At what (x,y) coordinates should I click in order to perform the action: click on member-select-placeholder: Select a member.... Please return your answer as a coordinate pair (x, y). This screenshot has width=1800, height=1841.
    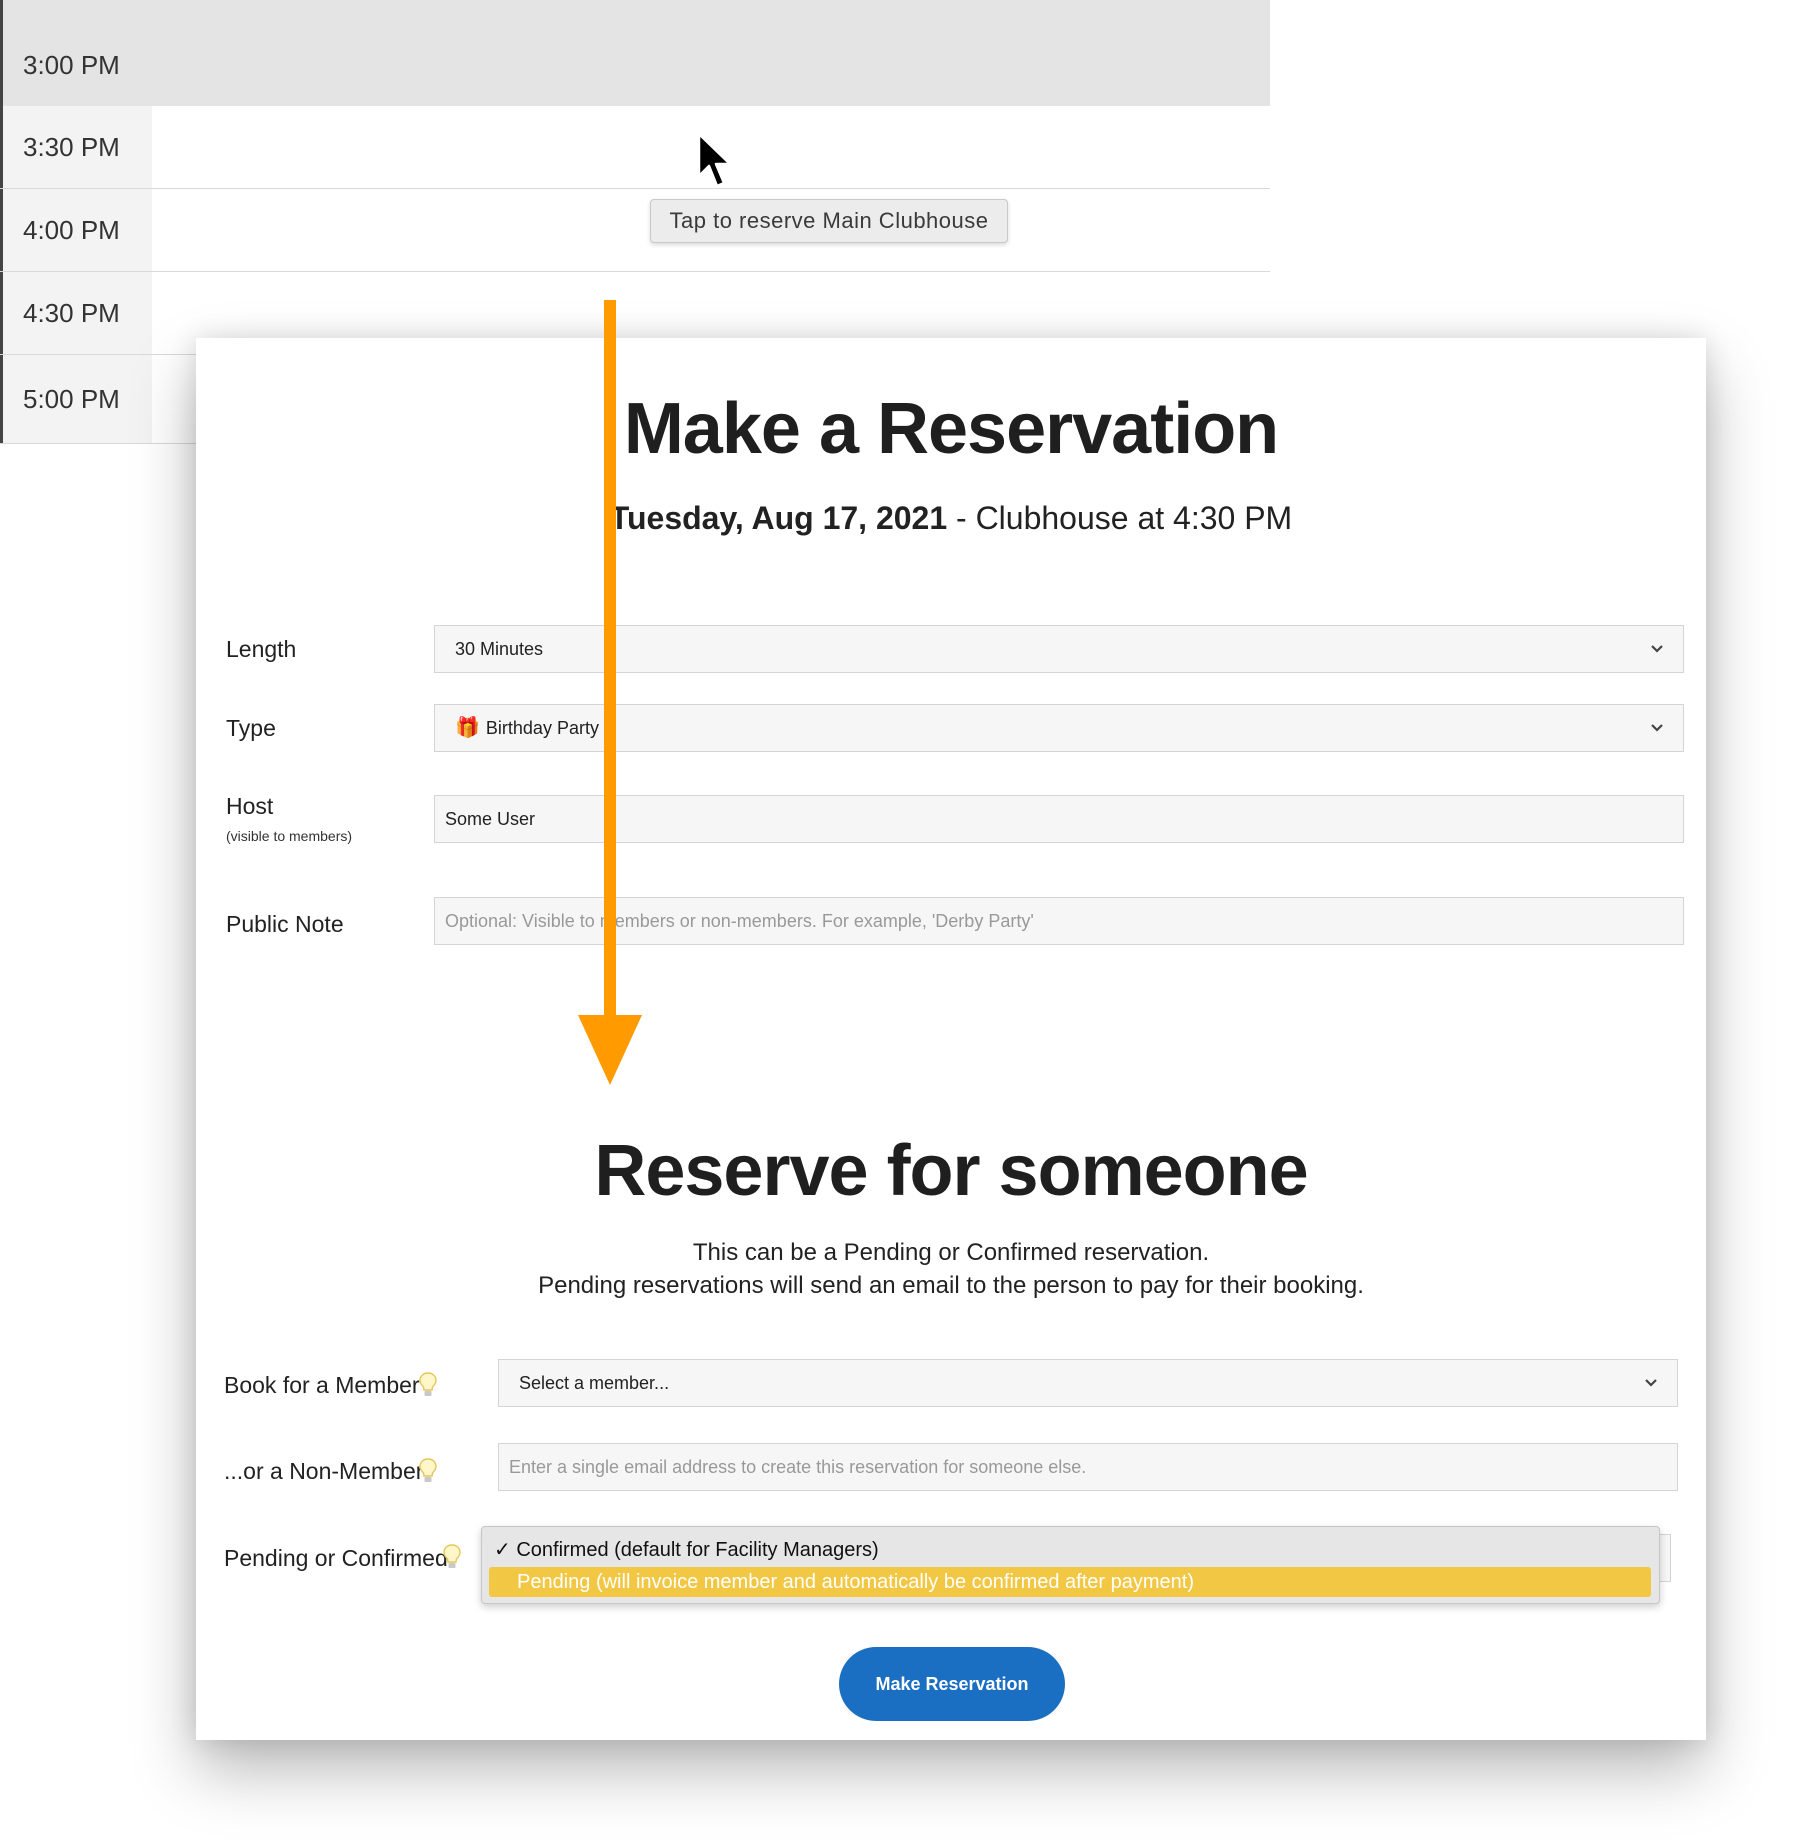
    Looking at the image, I should click on (594, 1382).